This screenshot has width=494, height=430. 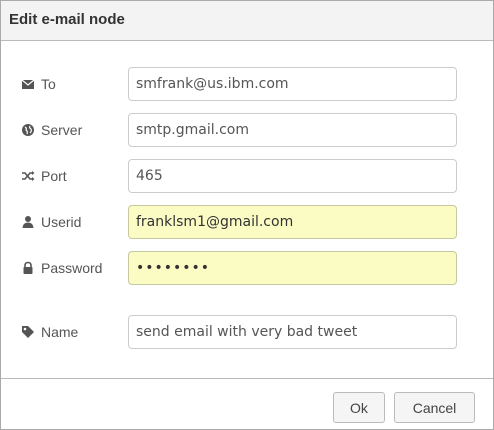 I want to click on row-server: Server, so click(x=247, y=130).